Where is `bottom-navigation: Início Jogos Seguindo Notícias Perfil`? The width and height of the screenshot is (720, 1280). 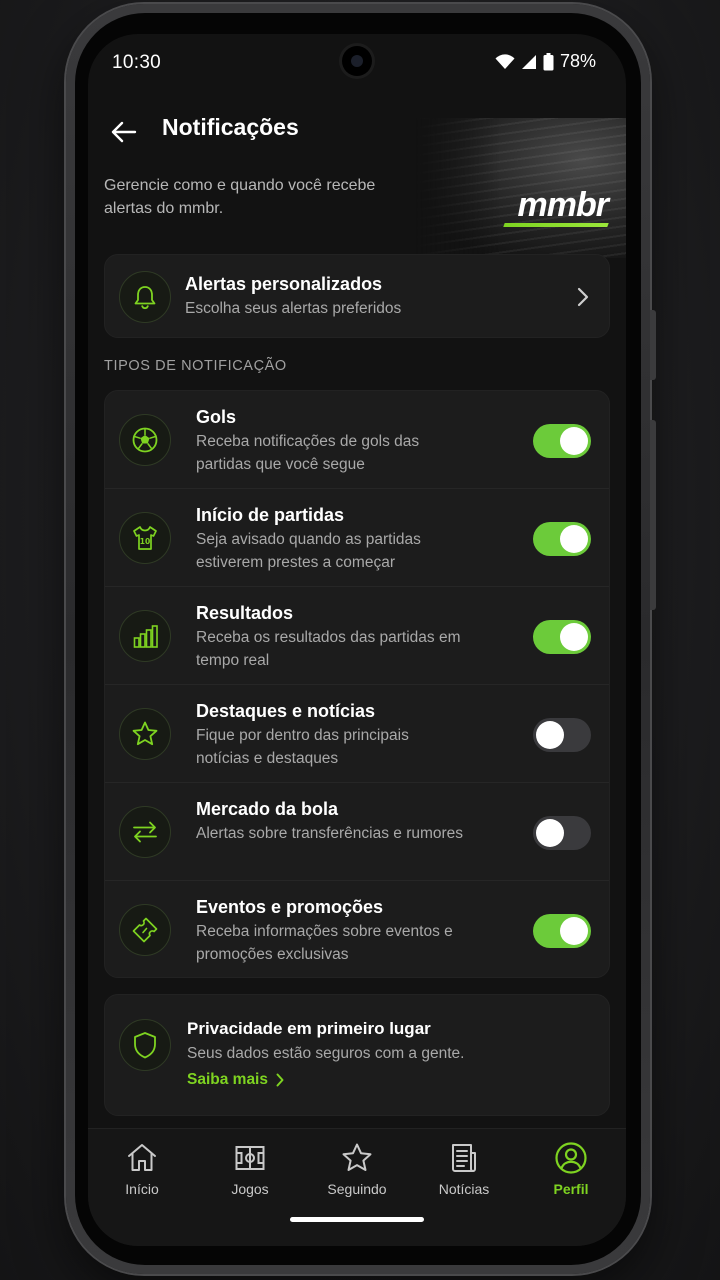 bottom-navigation: Início Jogos Seguindo Notícias Perfil is located at coordinates (357, 1187).